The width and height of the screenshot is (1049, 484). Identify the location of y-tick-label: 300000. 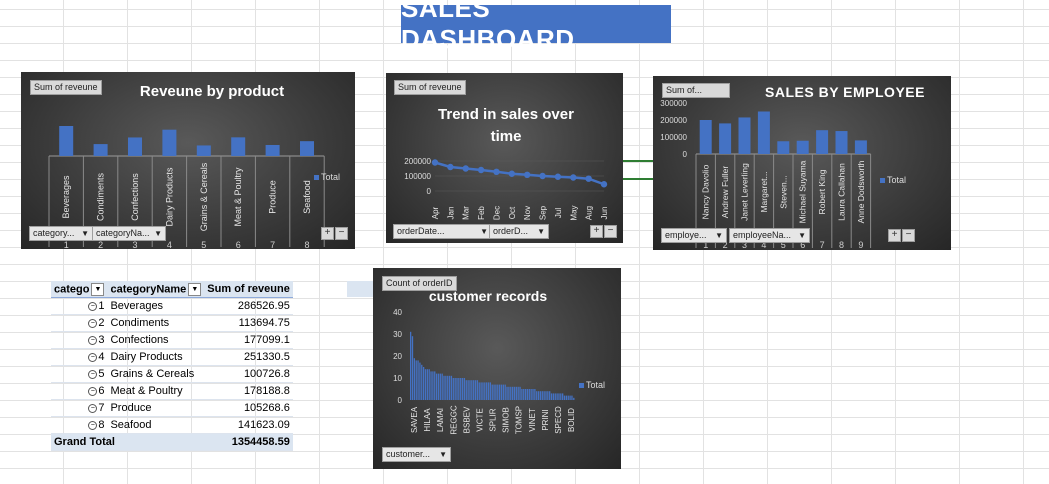
(673, 103).